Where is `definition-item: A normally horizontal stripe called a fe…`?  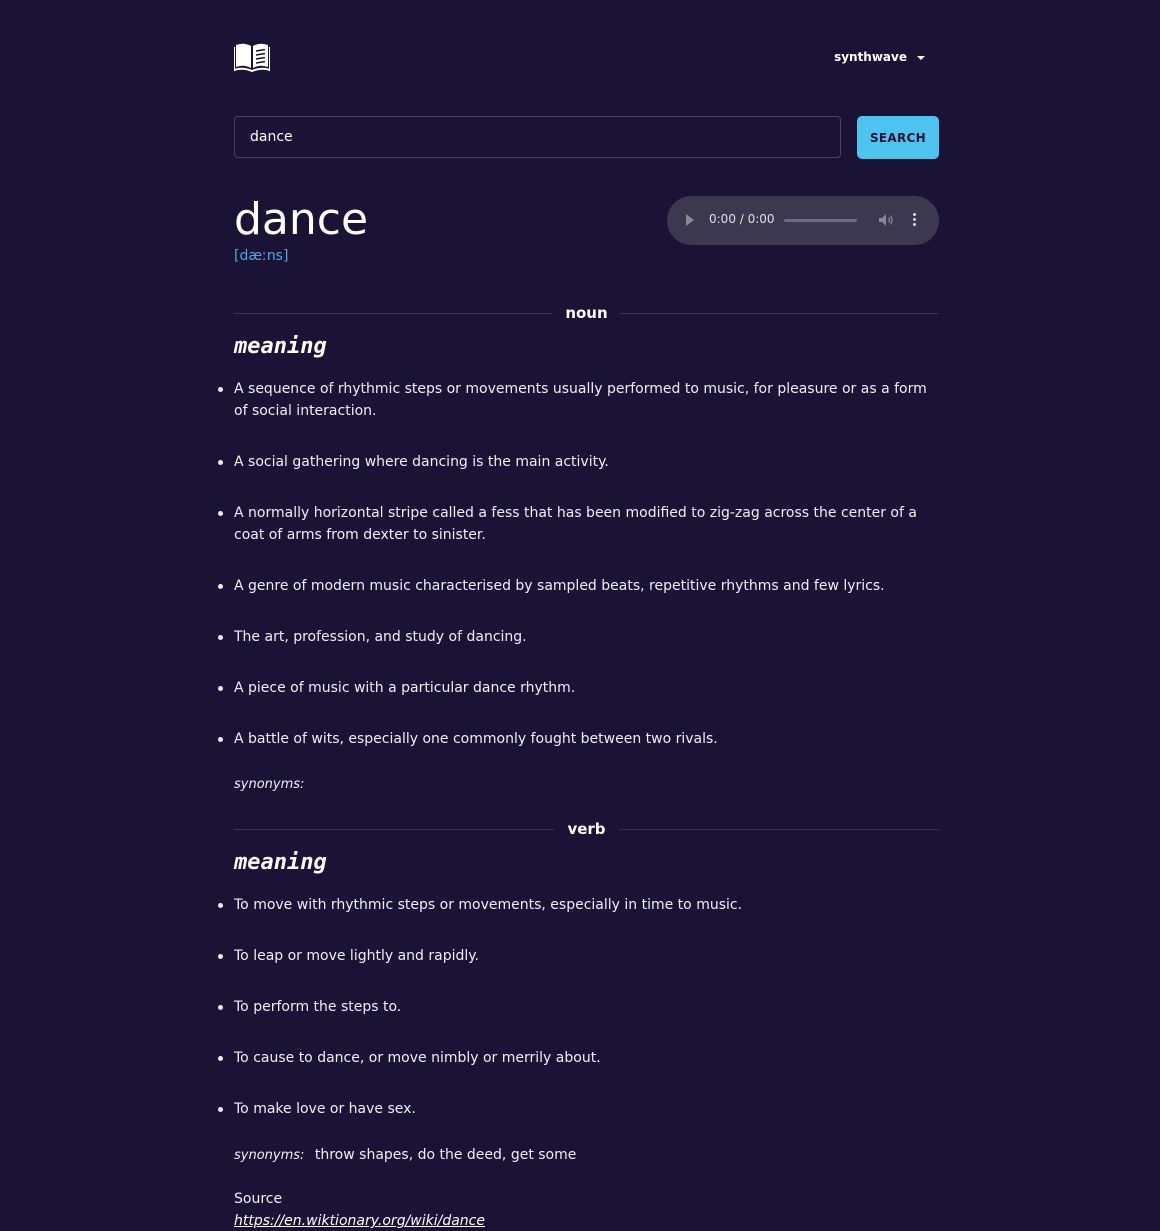
definition-item: A normally horizontal stripe called a fe… is located at coordinates (578, 524).